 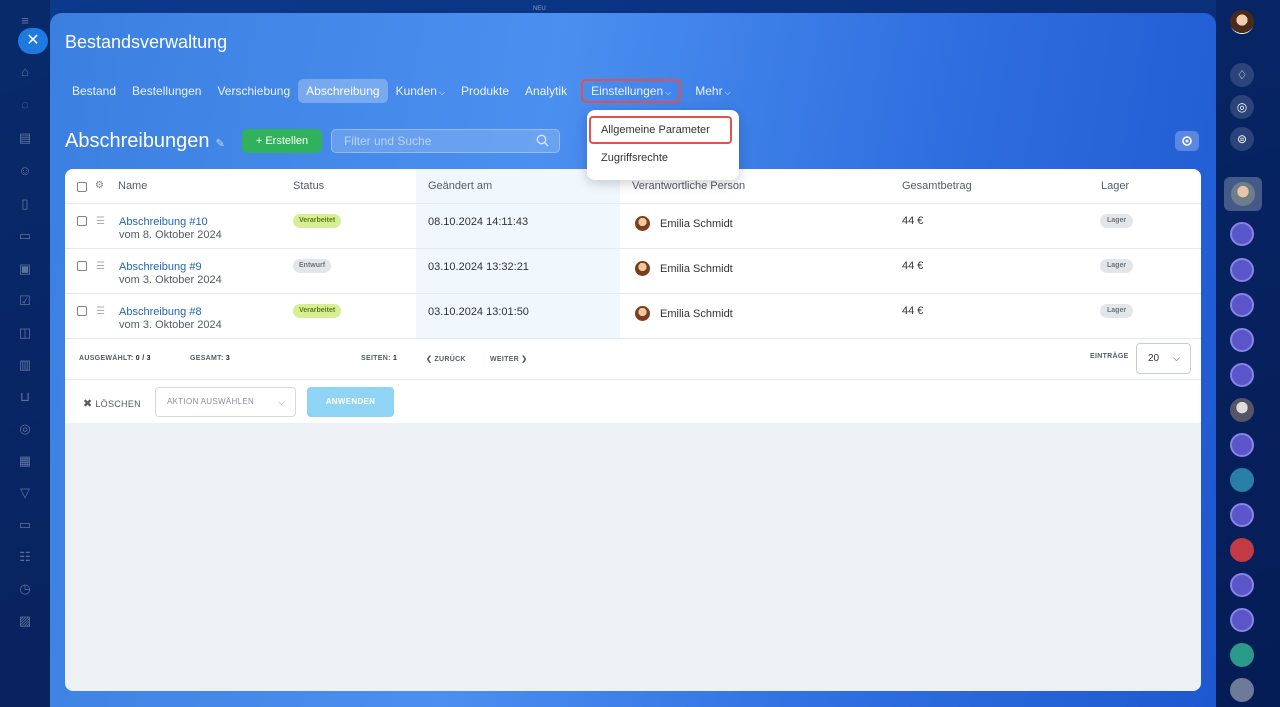 I want to click on tab-bestellungen: Bestellungen, so click(x=166, y=91).